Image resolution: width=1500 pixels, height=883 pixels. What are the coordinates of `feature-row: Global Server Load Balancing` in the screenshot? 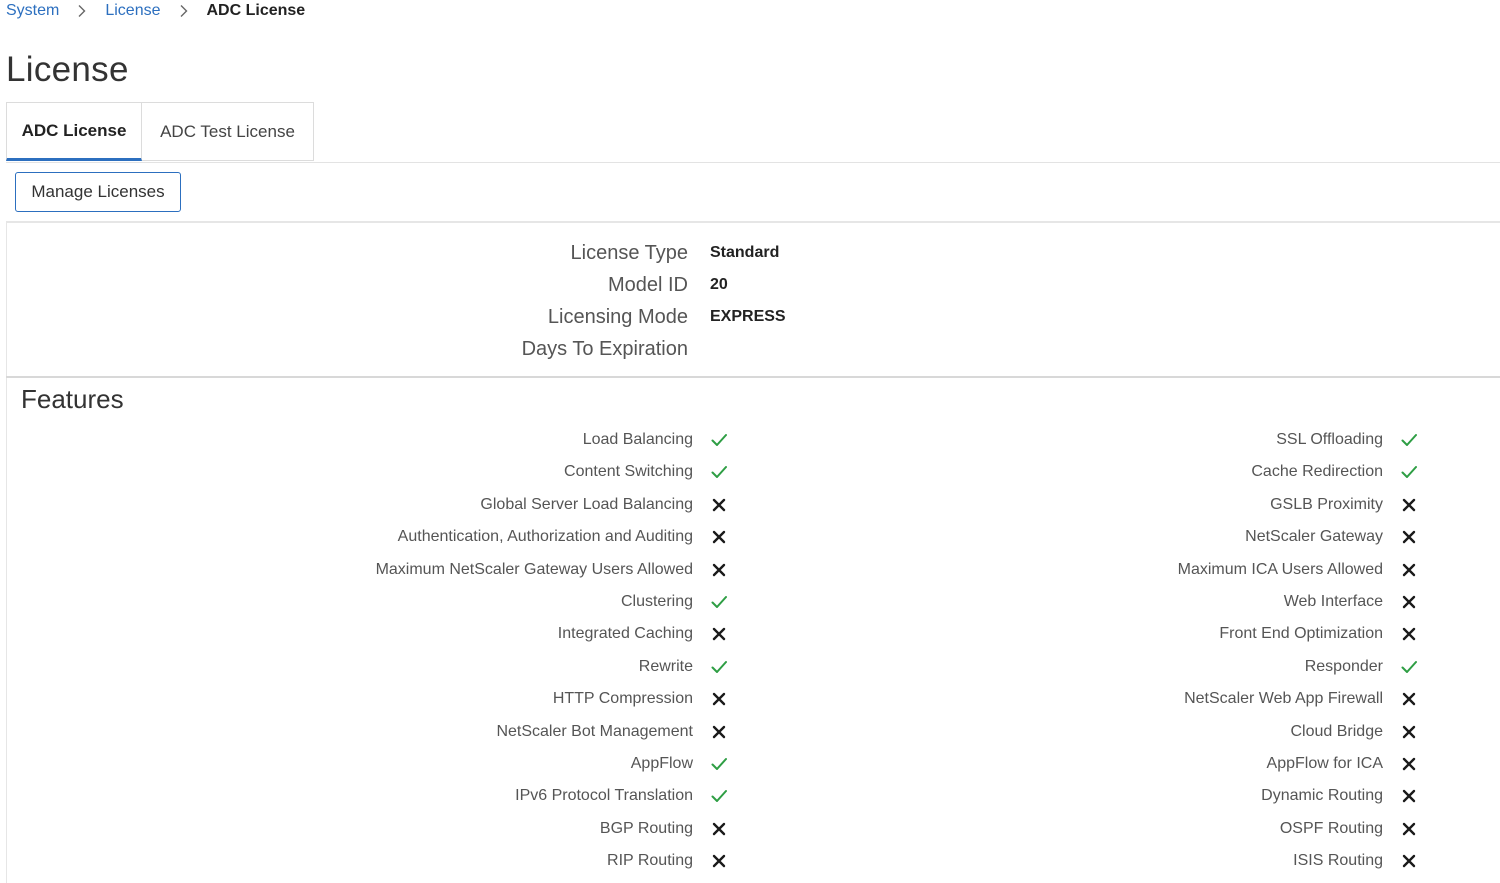 It's located at (543, 505).